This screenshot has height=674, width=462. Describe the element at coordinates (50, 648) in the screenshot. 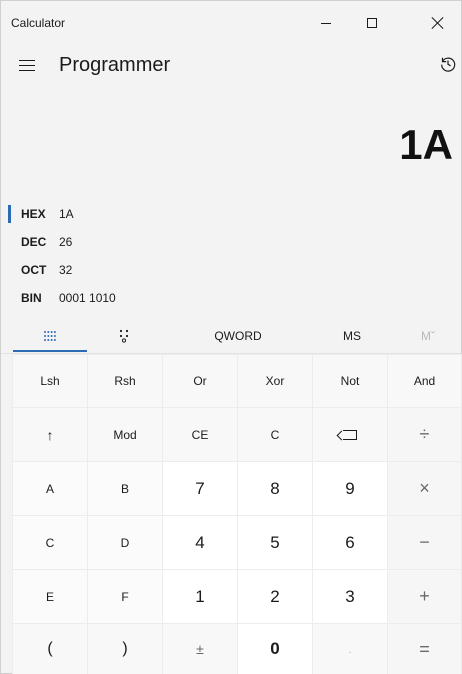

I see `key-open-paren: (` at that location.